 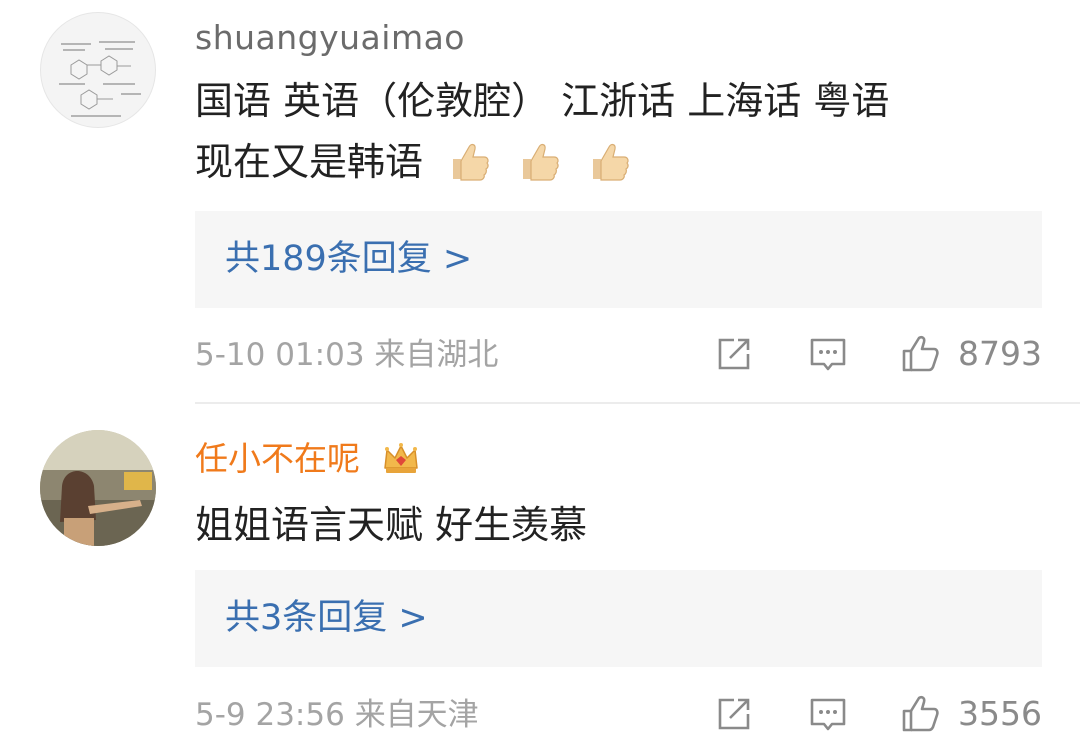 I want to click on location: 来自湖北, so click(x=436, y=355).